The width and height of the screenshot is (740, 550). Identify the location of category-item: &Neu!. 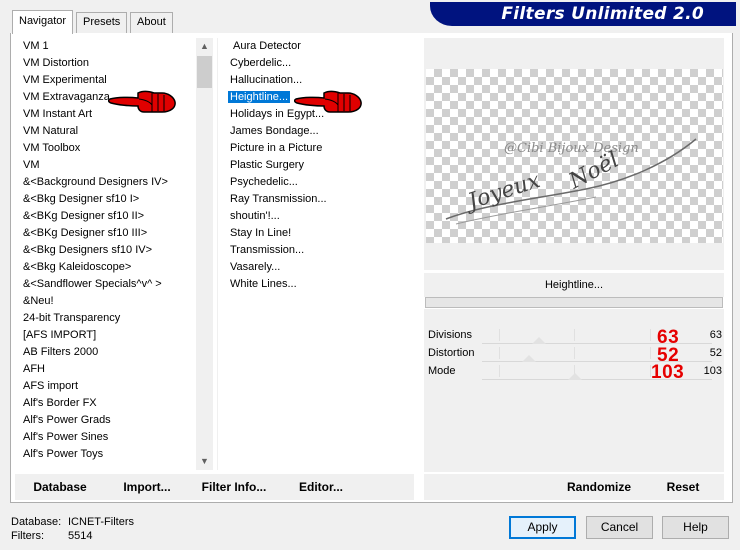
(108, 301).